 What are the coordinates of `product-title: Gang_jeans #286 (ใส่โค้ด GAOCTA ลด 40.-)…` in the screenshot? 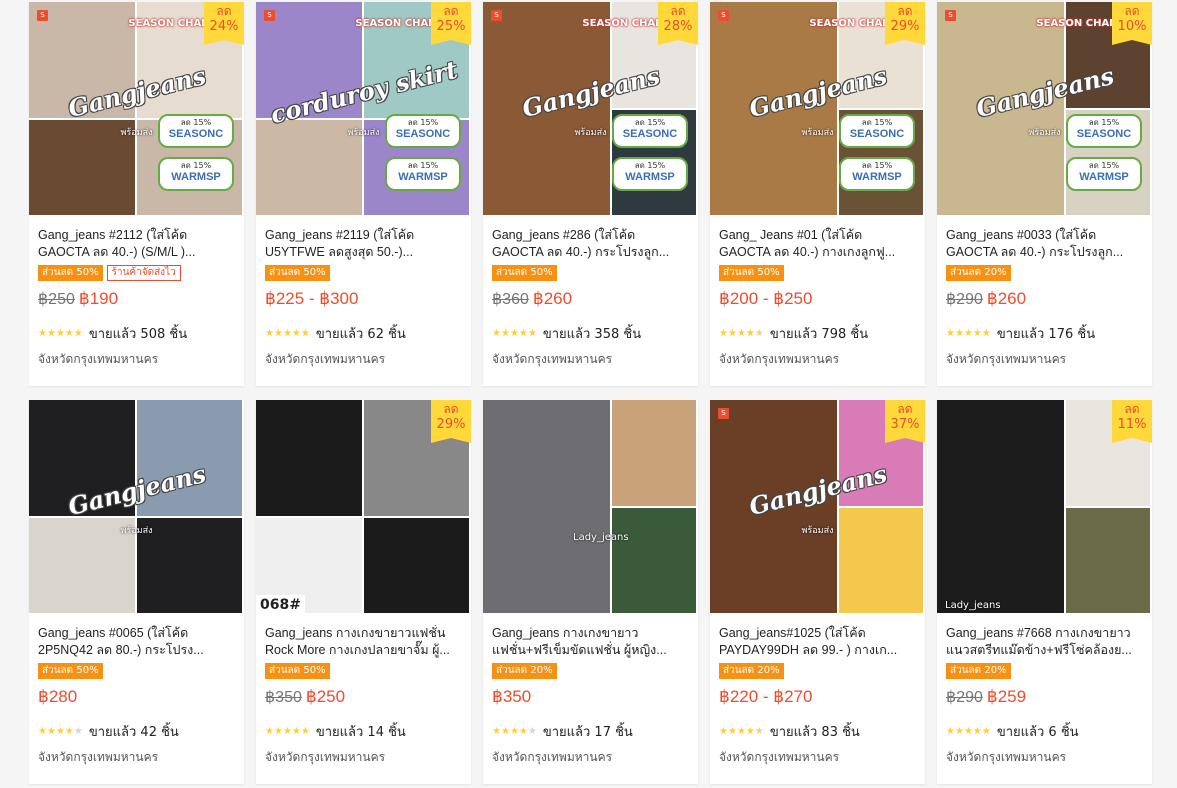 It's located at (590, 244).